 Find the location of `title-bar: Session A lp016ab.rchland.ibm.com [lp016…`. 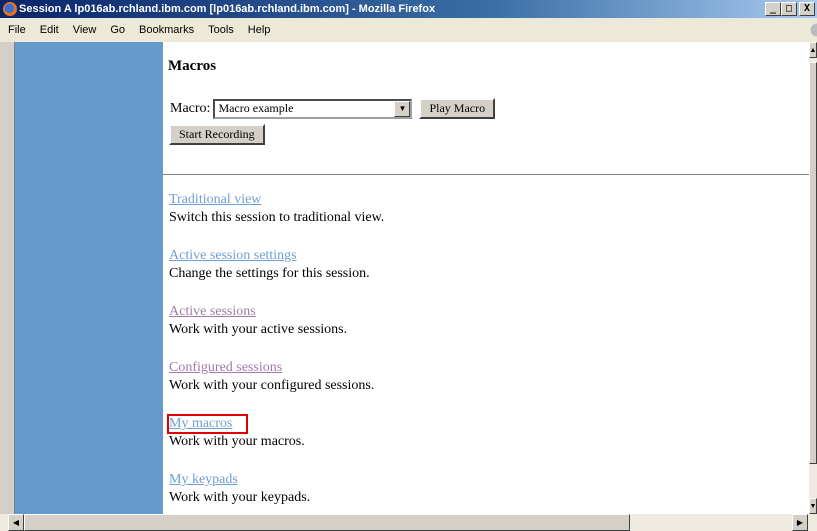

title-bar: Session A lp016ab.rchland.ibm.com [lp016… is located at coordinates (408, 9).